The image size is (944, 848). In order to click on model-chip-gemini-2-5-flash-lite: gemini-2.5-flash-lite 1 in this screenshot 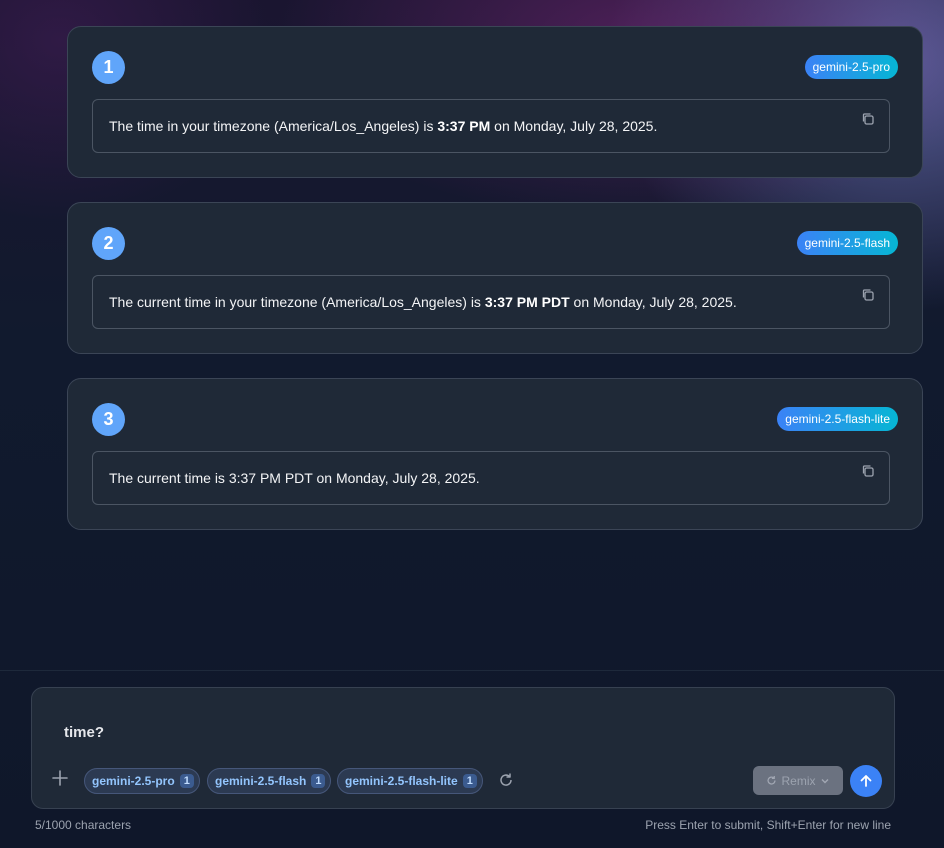, I will do `click(410, 781)`.